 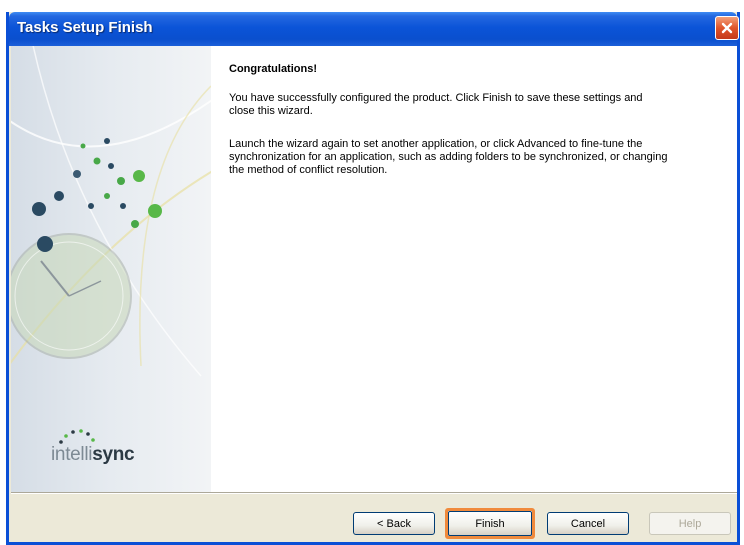 I want to click on cancel-button: Cancel, so click(x=588, y=523).